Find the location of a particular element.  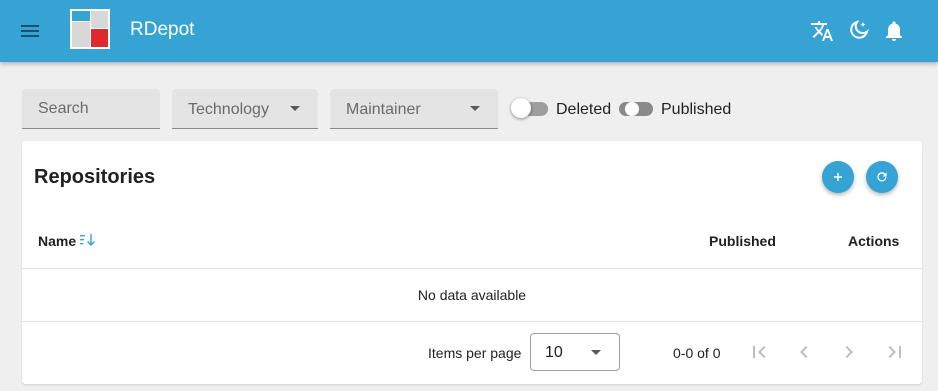

search-field is located at coordinates (91, 109).